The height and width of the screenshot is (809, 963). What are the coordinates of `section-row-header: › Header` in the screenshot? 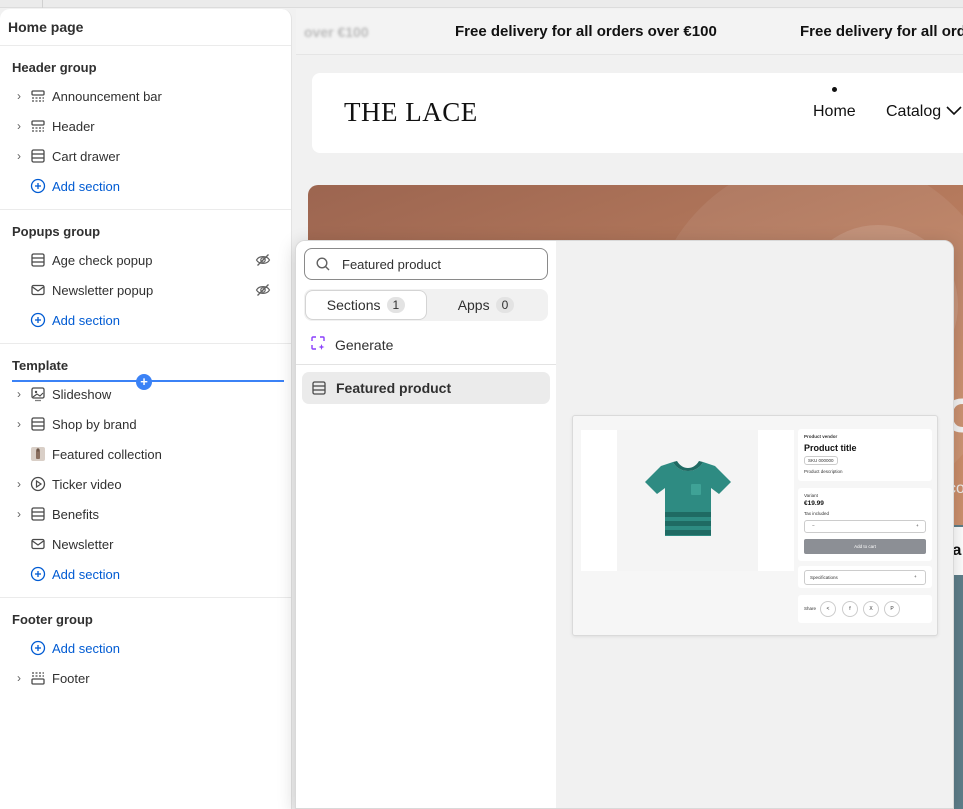 It's located at (145, 126).